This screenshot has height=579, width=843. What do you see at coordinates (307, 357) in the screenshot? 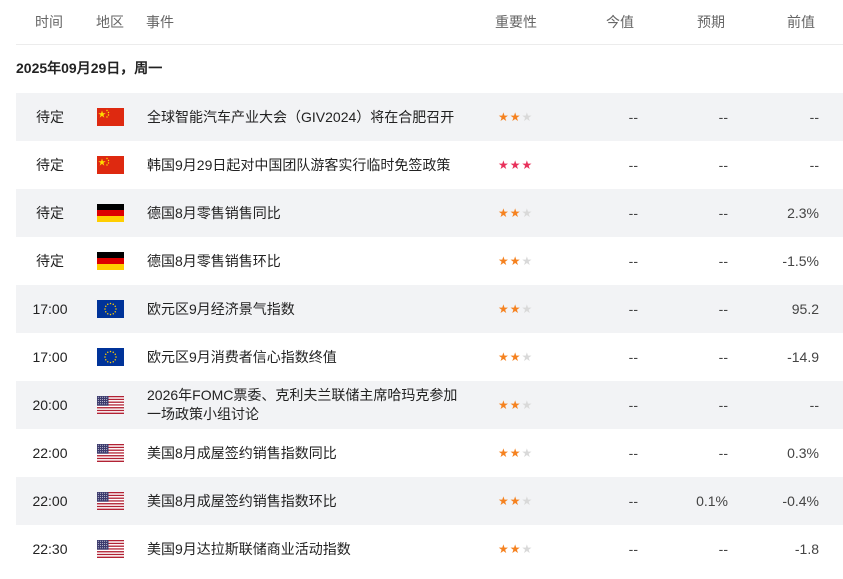
I see `event-title: 欧元区9月消费者信心指数终值` at bounding box center [307, 357].